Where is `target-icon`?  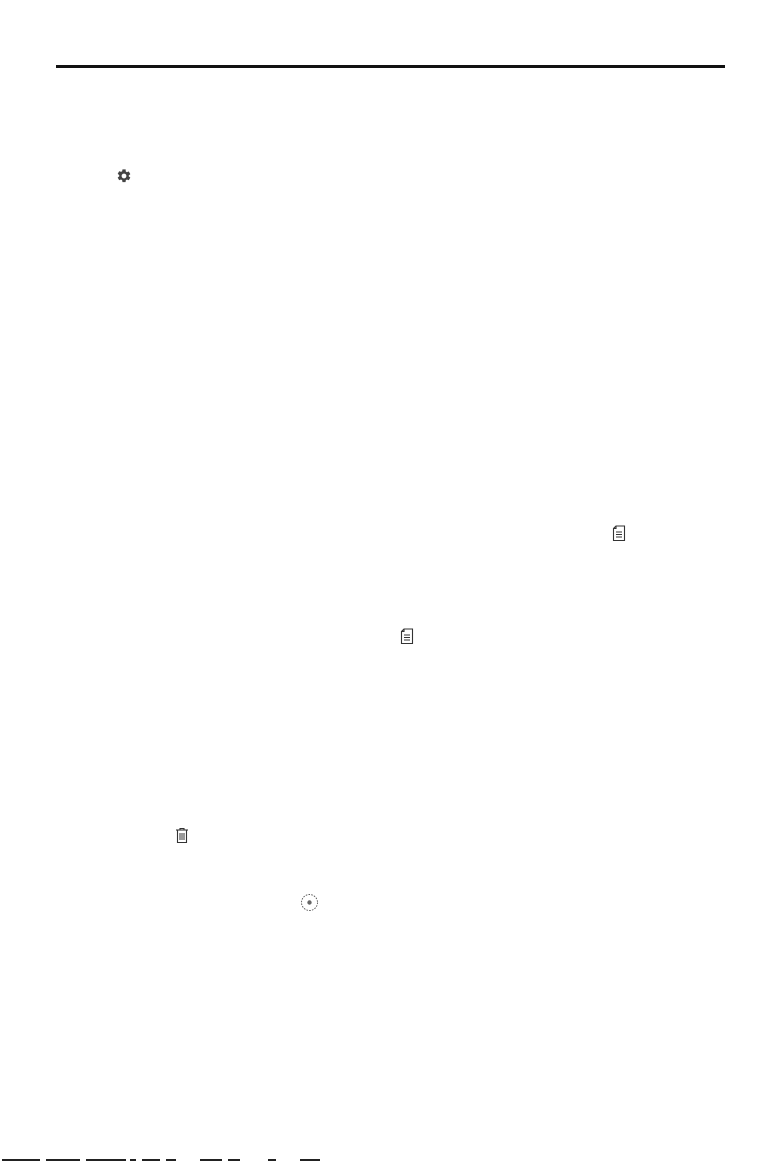
target-icon is located at coordinates (309, 902).